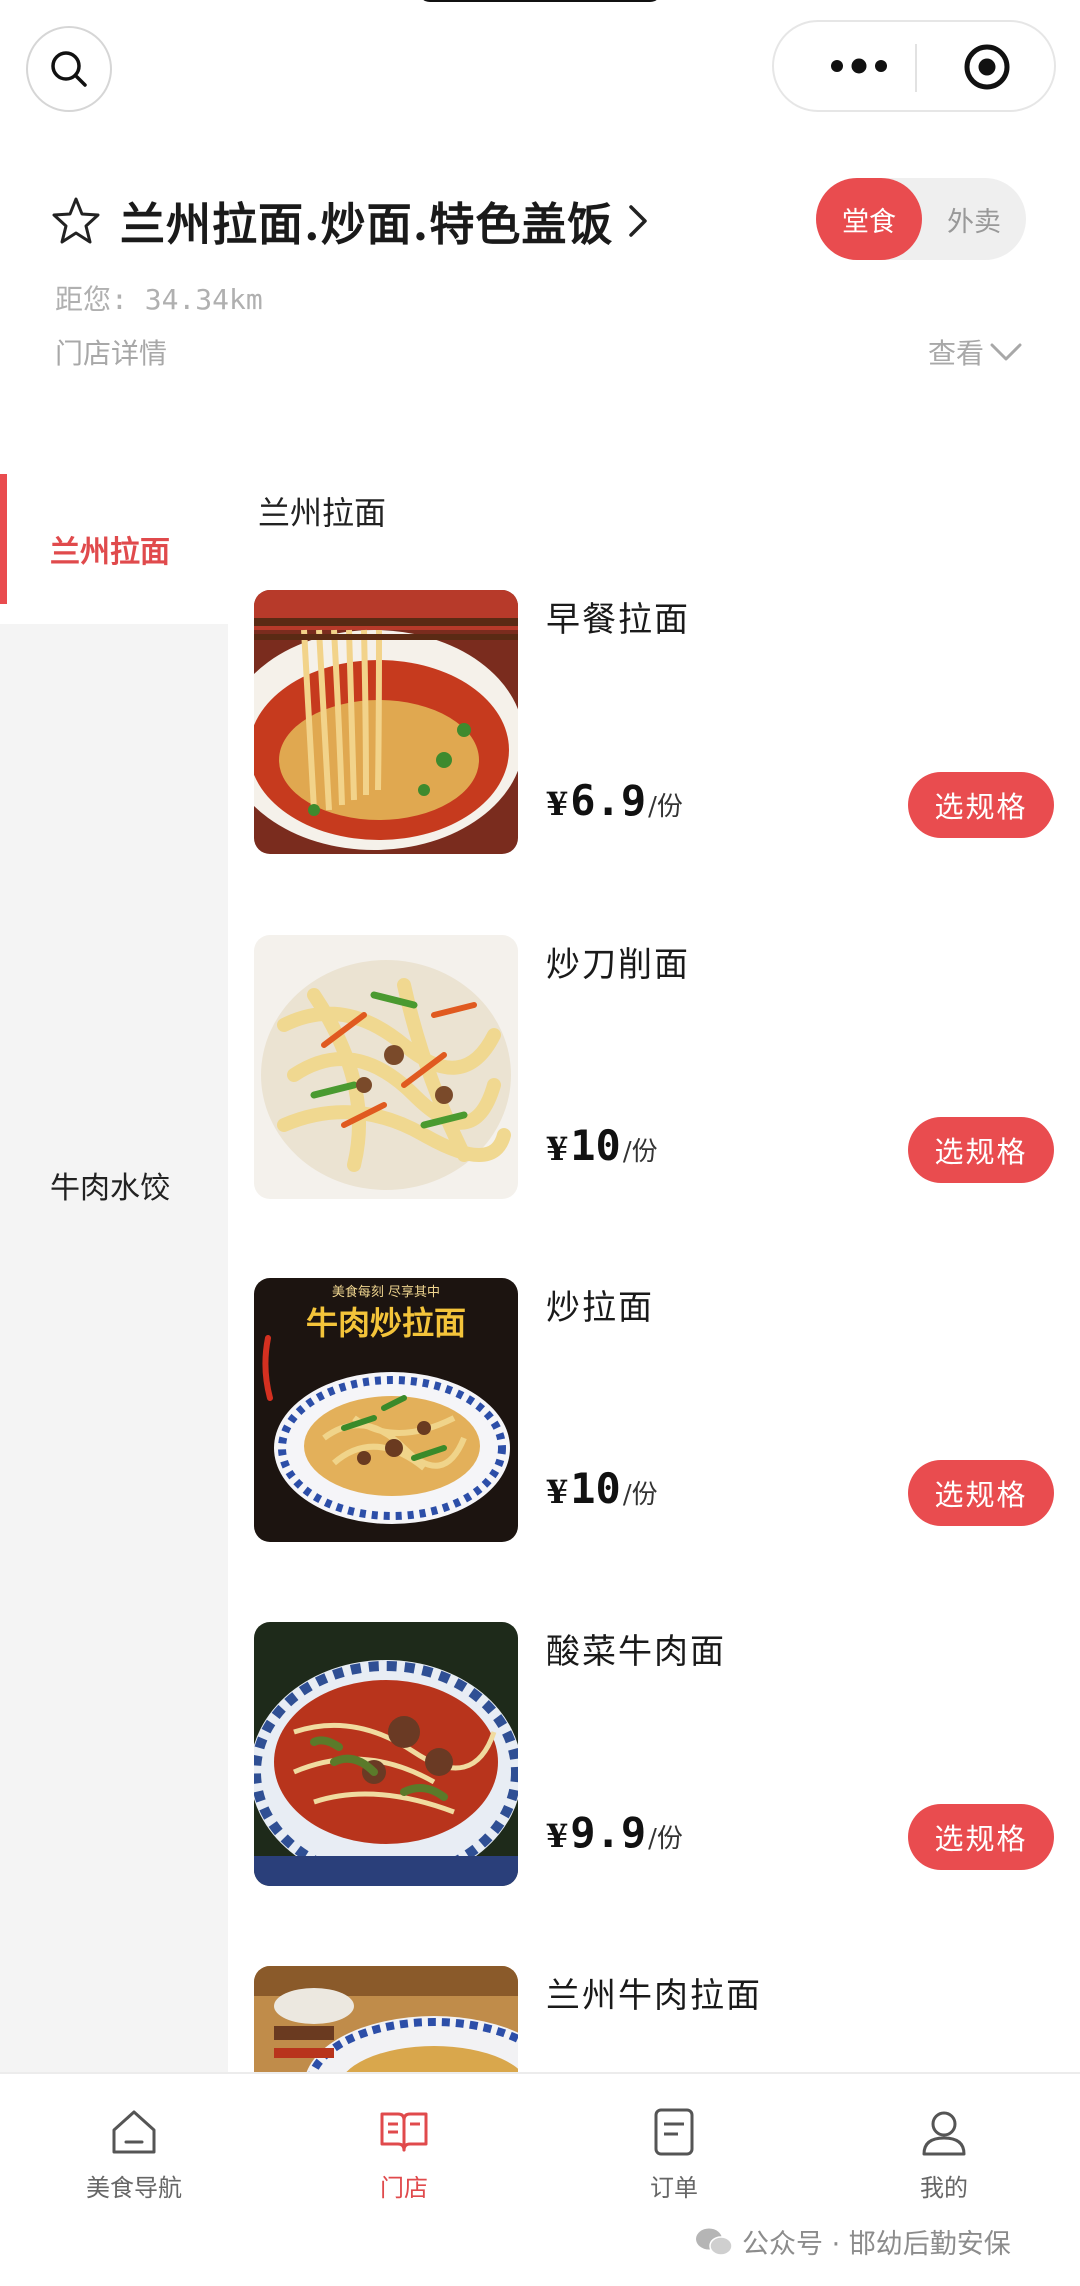 This screenshot has height=2286, width=1080. I want to click on search-icon, so click(69, 69).